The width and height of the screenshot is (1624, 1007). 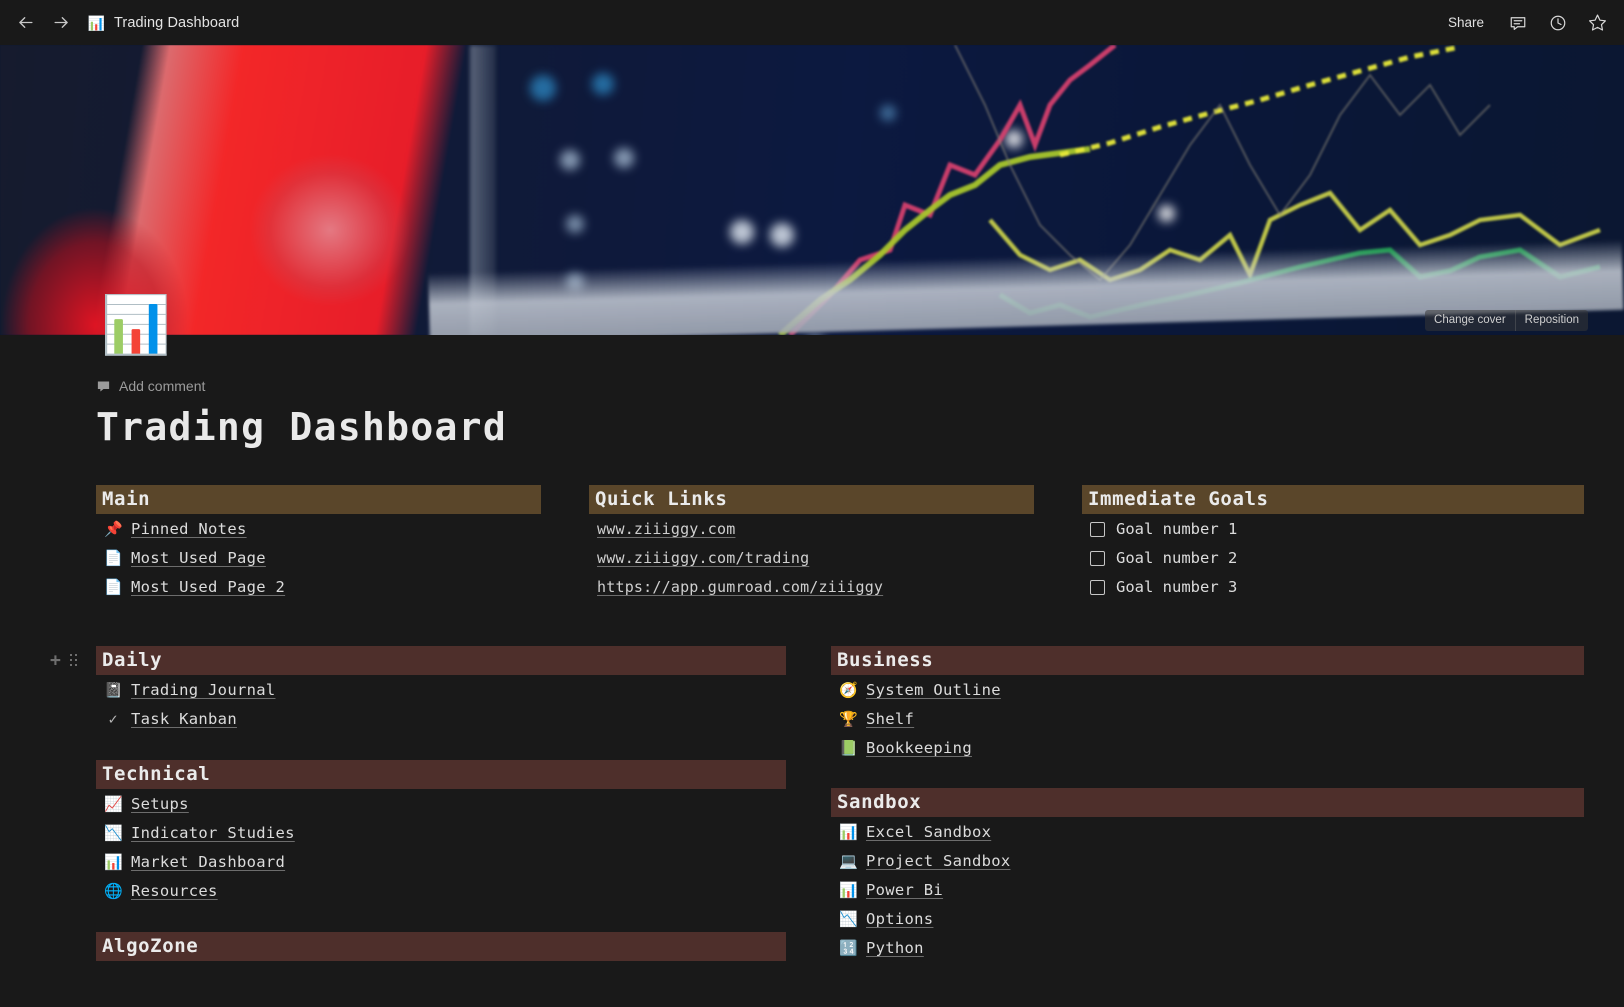 I want to click on section-header-business: Business, so click(x=1207, y=660).